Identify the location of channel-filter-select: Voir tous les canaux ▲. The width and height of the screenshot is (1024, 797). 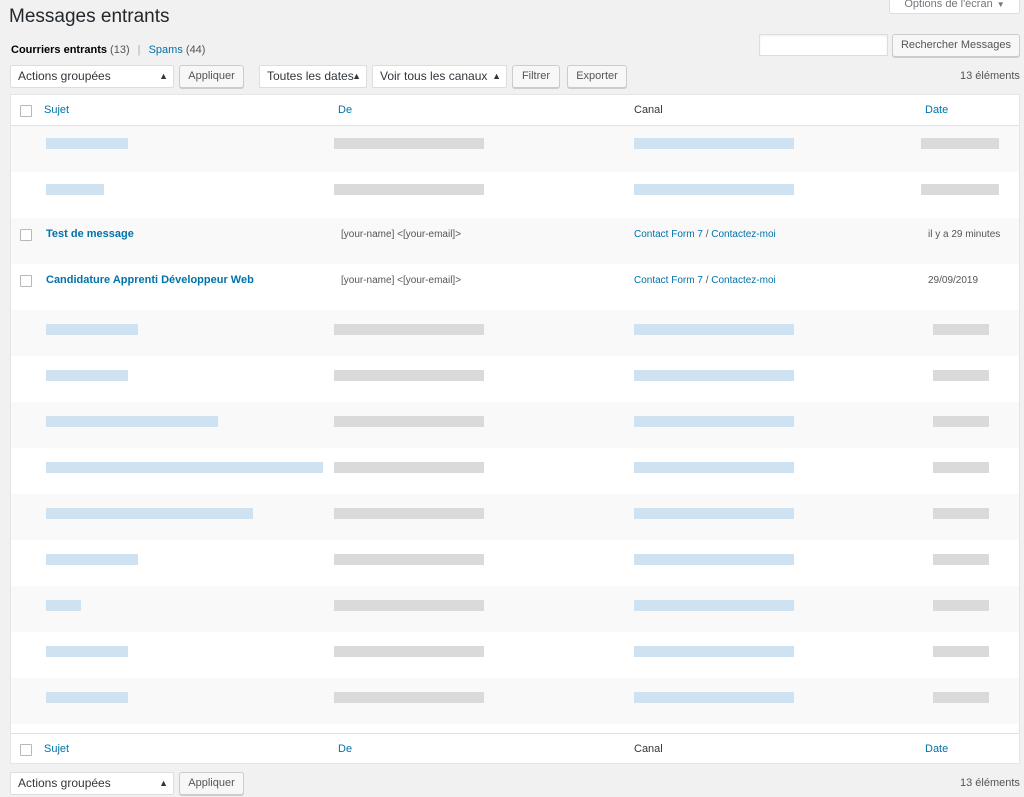
(439, 76).